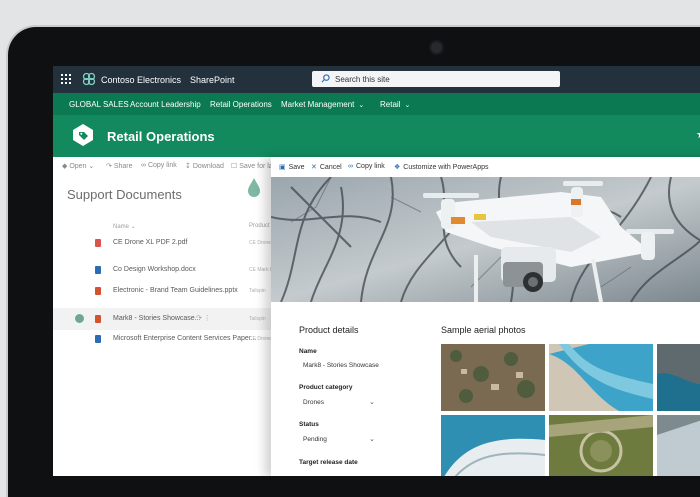 The height and width of the screenshot is (497, 700). I want to click on save-for-later-command: ☐ Save for la, so click(252, 166).